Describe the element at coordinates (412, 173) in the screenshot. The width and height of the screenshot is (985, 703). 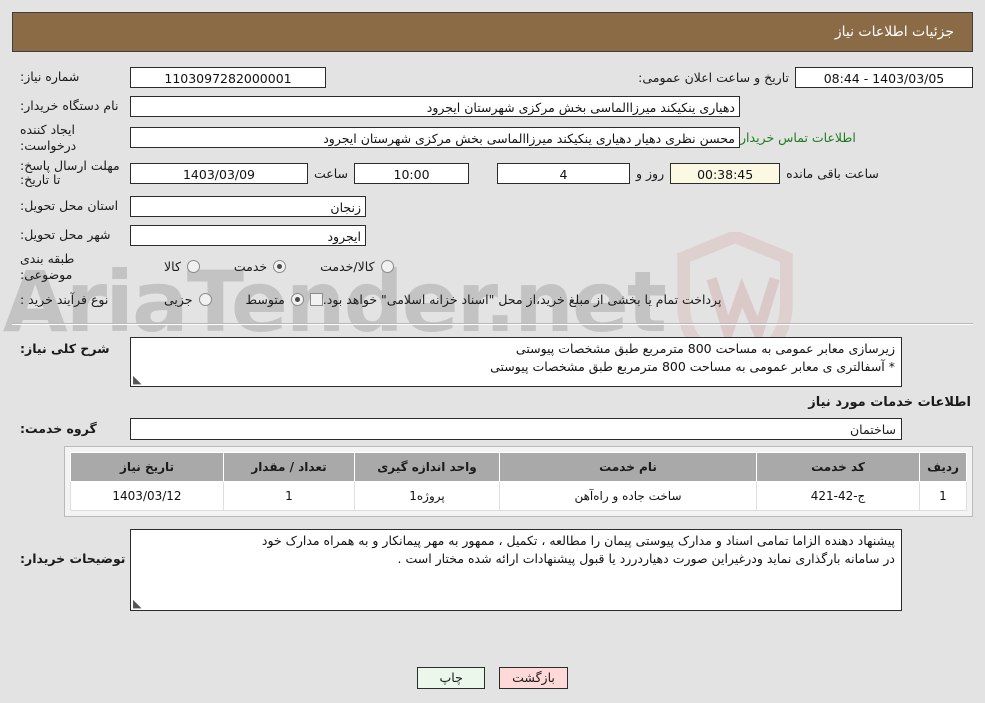
I see `deadline-hour-value: 10:00` at that location.